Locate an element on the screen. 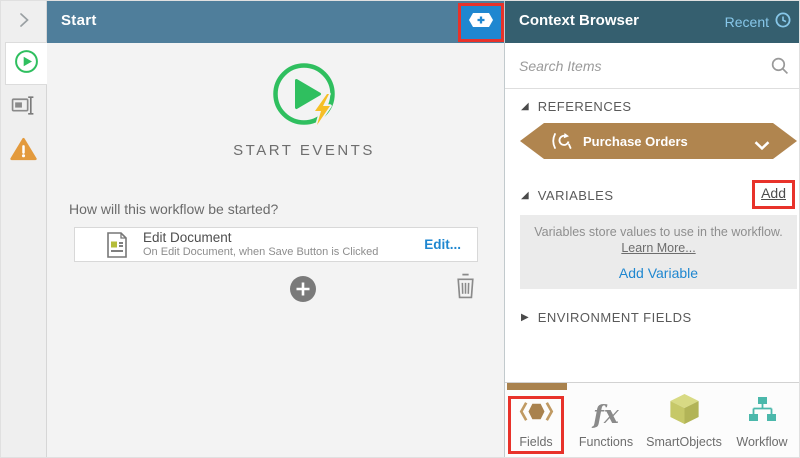 This screenshot has height=458, width=800. start-events-node: START EVENTS is located at coordinates (304, 110).